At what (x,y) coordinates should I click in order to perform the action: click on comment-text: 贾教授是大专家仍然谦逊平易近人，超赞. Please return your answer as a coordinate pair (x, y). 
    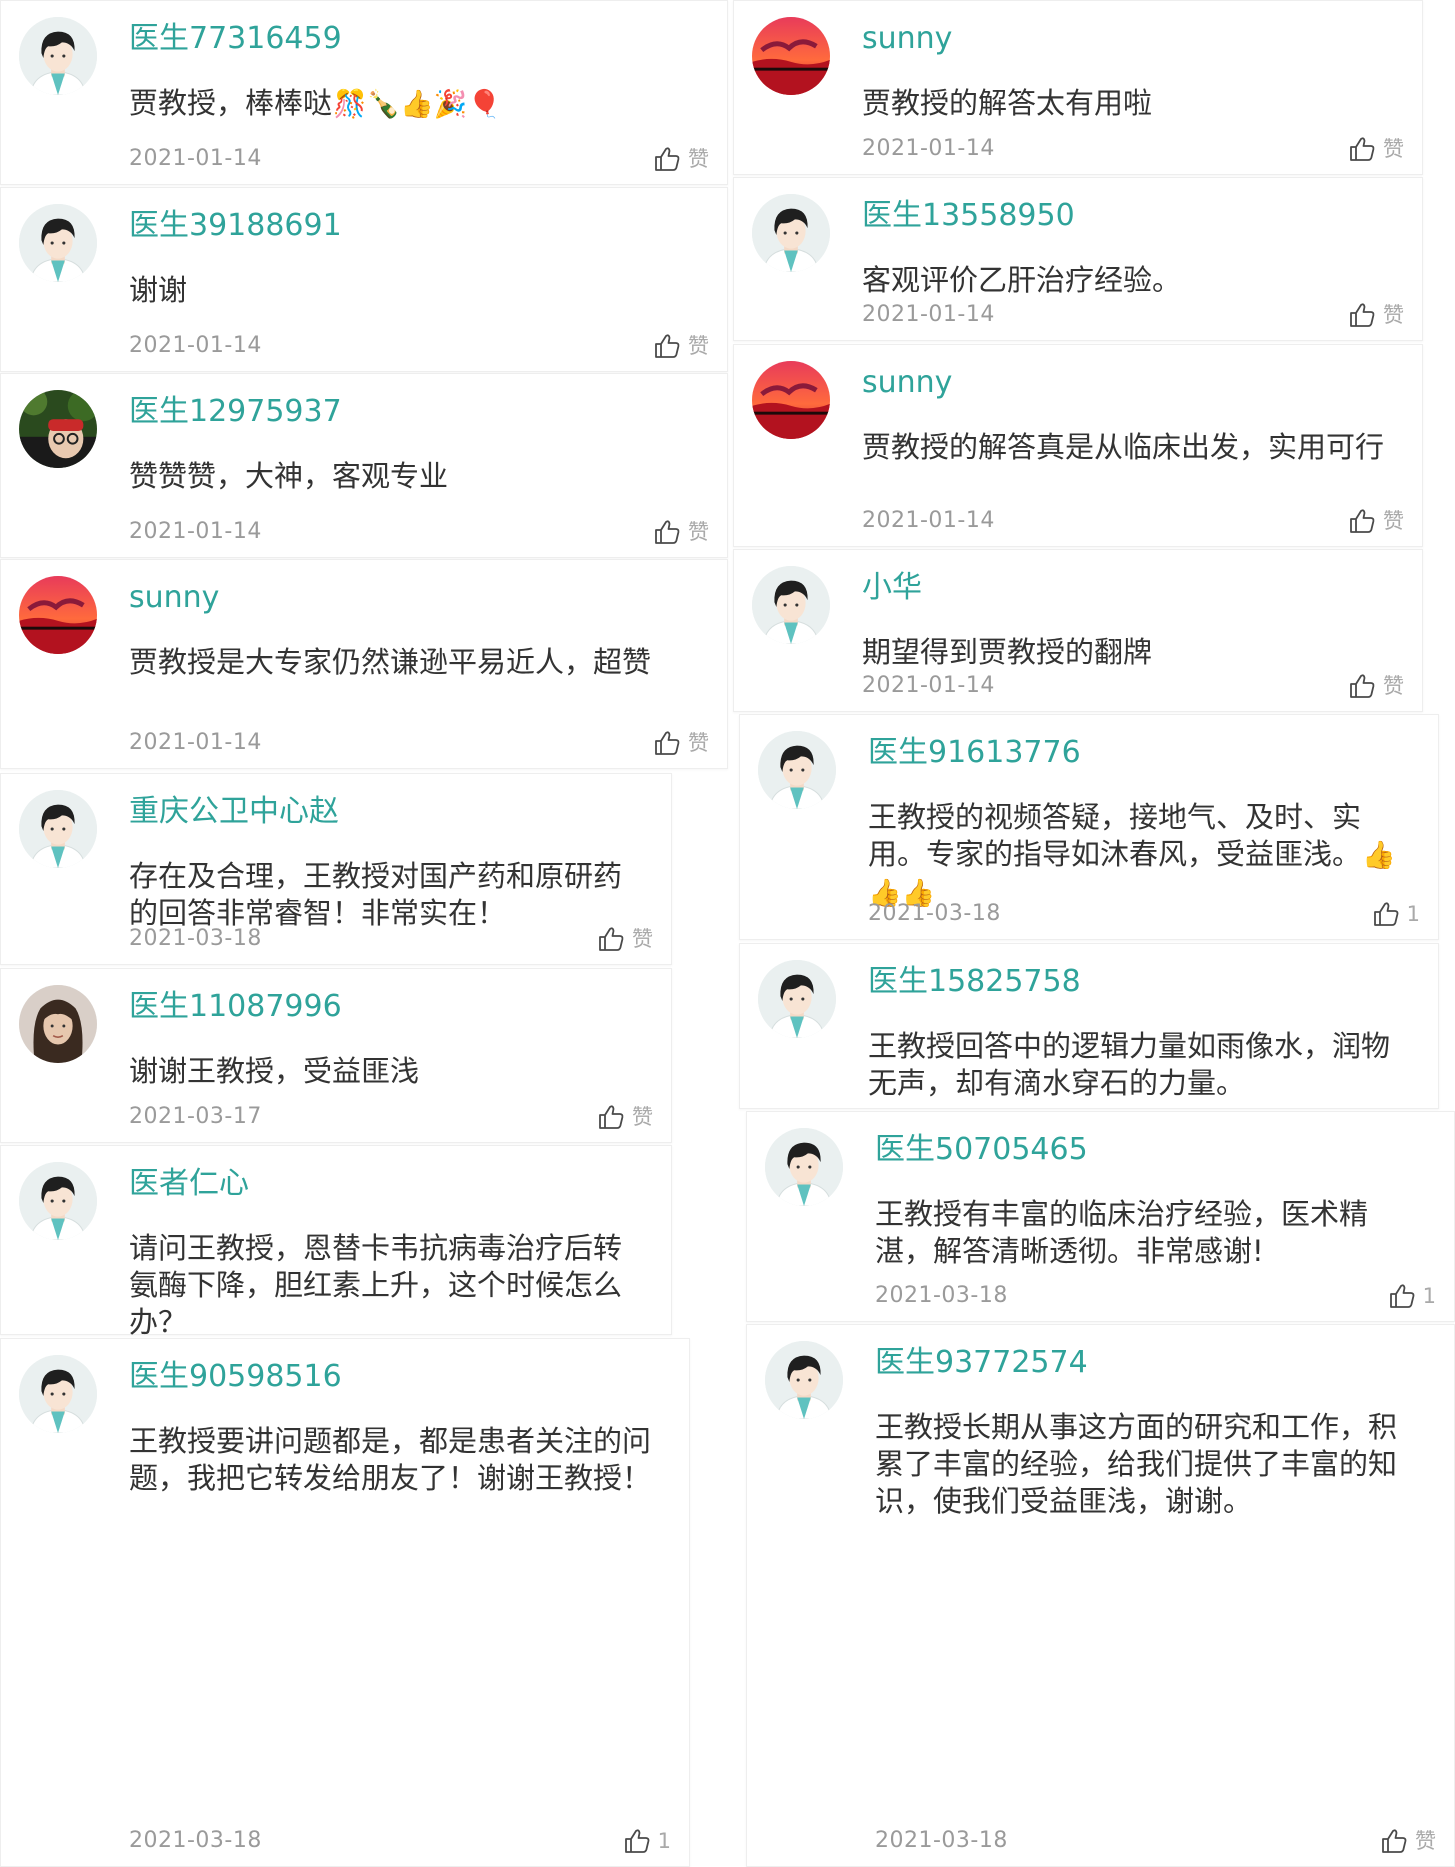
    Looking at the image, I should click on (411, 662).